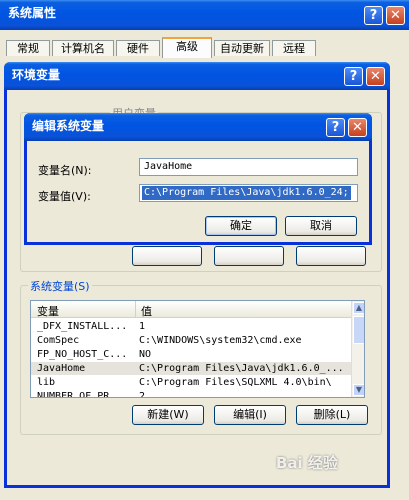 The image size is (409, 500). Describe the element at coordinates (146, 311) in the screenshot. I see `col-header-val: 值` at that location.